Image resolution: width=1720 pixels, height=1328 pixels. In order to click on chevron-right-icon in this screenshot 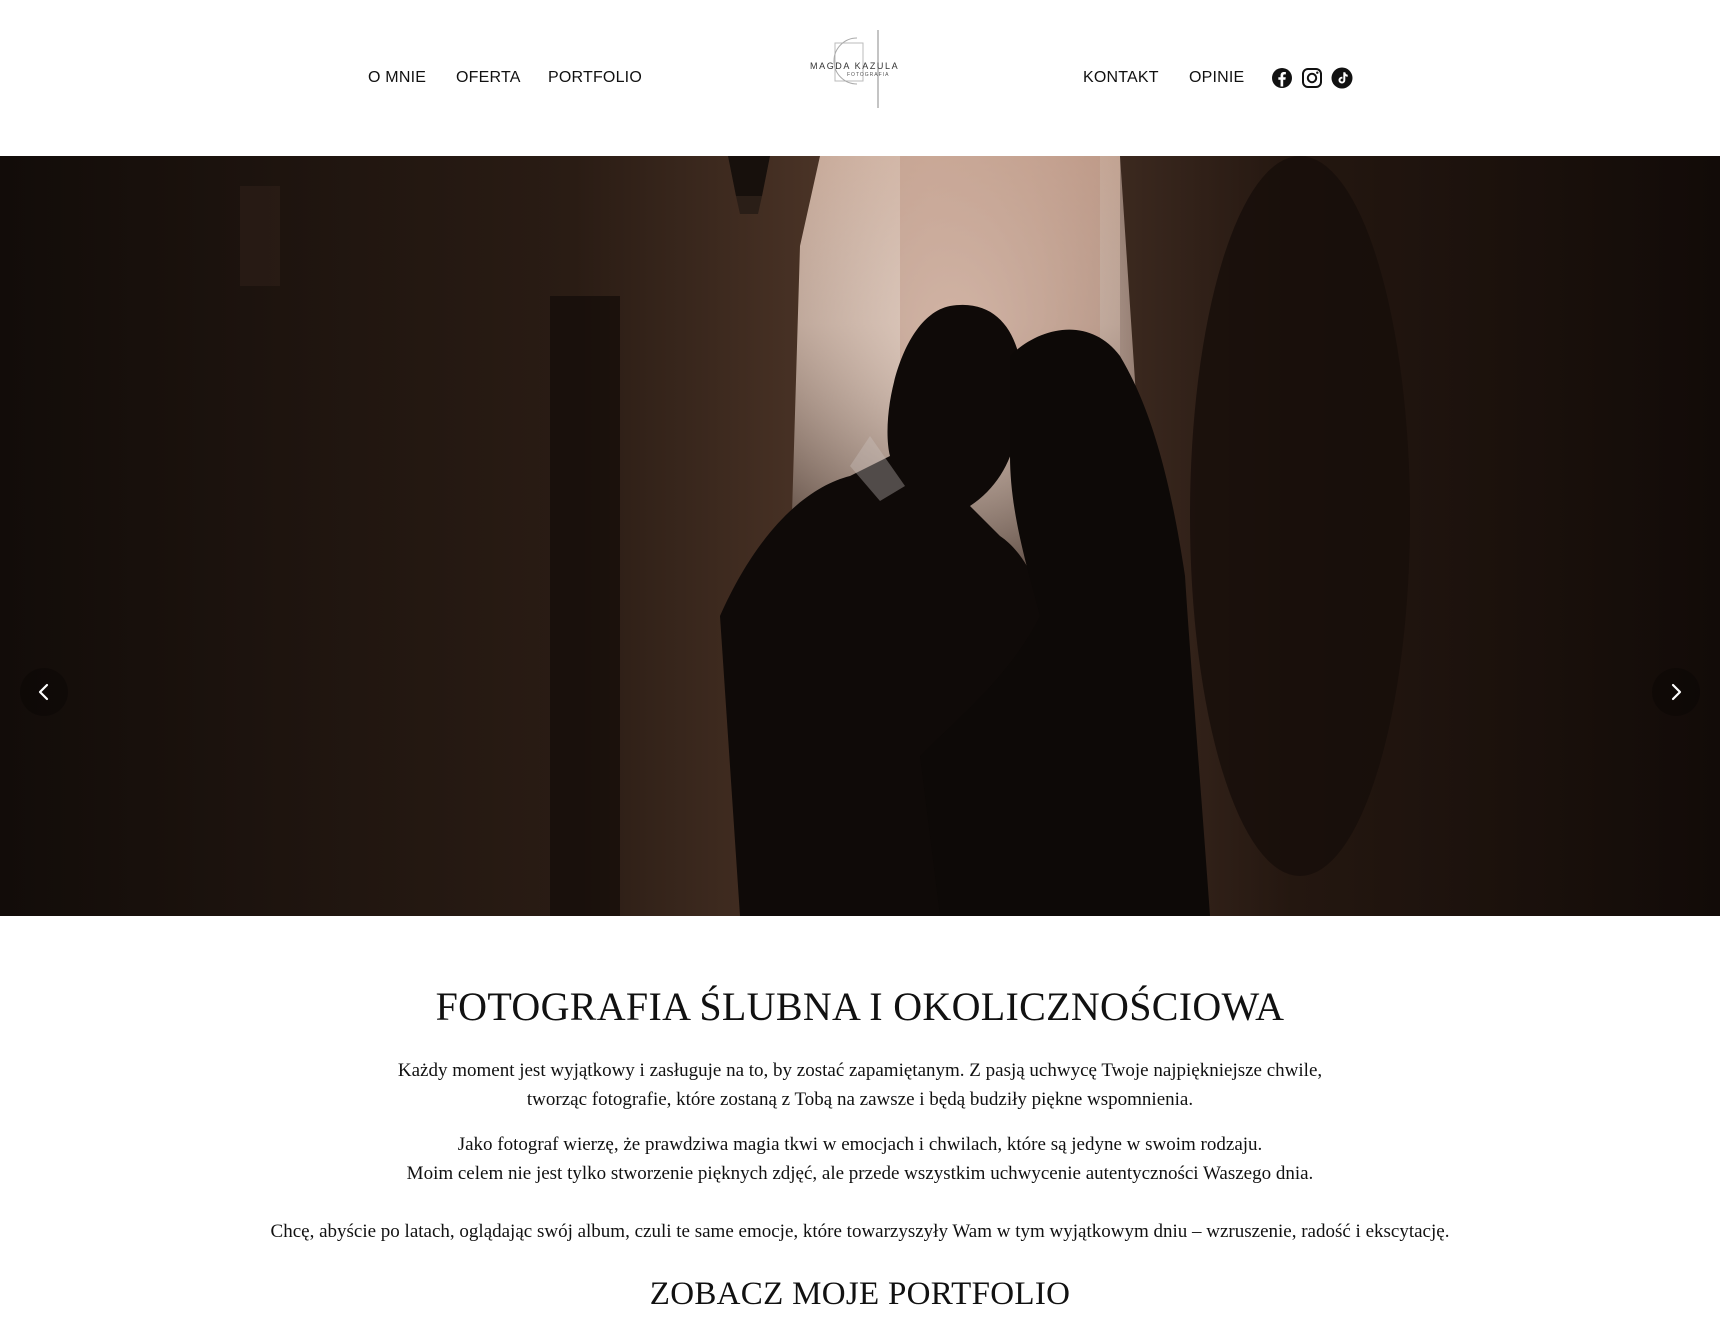, I will do `click(1676, 692)`.